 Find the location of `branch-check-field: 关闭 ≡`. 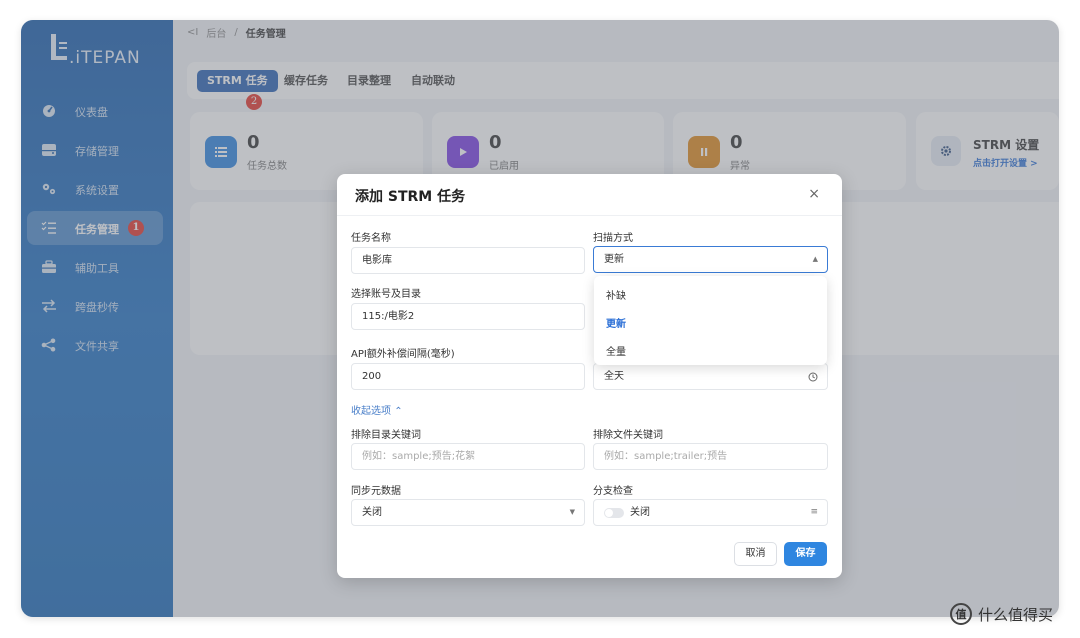

branch-check-field: 关闭 ≡ is located at coordinates (710, 512).